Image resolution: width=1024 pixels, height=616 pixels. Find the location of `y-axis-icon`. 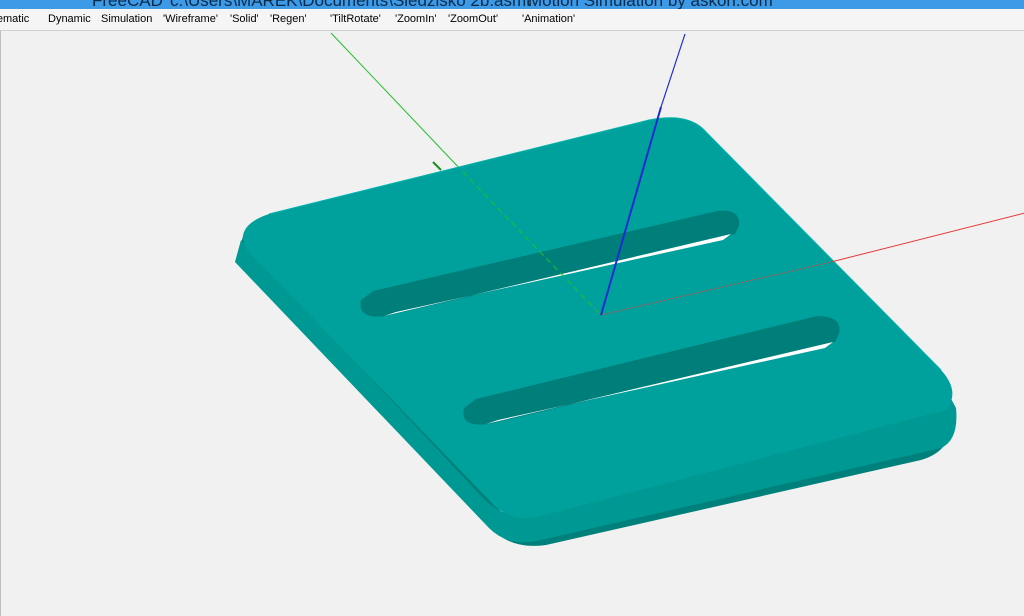

y-axis-icon is located at coordinates (397, 102).